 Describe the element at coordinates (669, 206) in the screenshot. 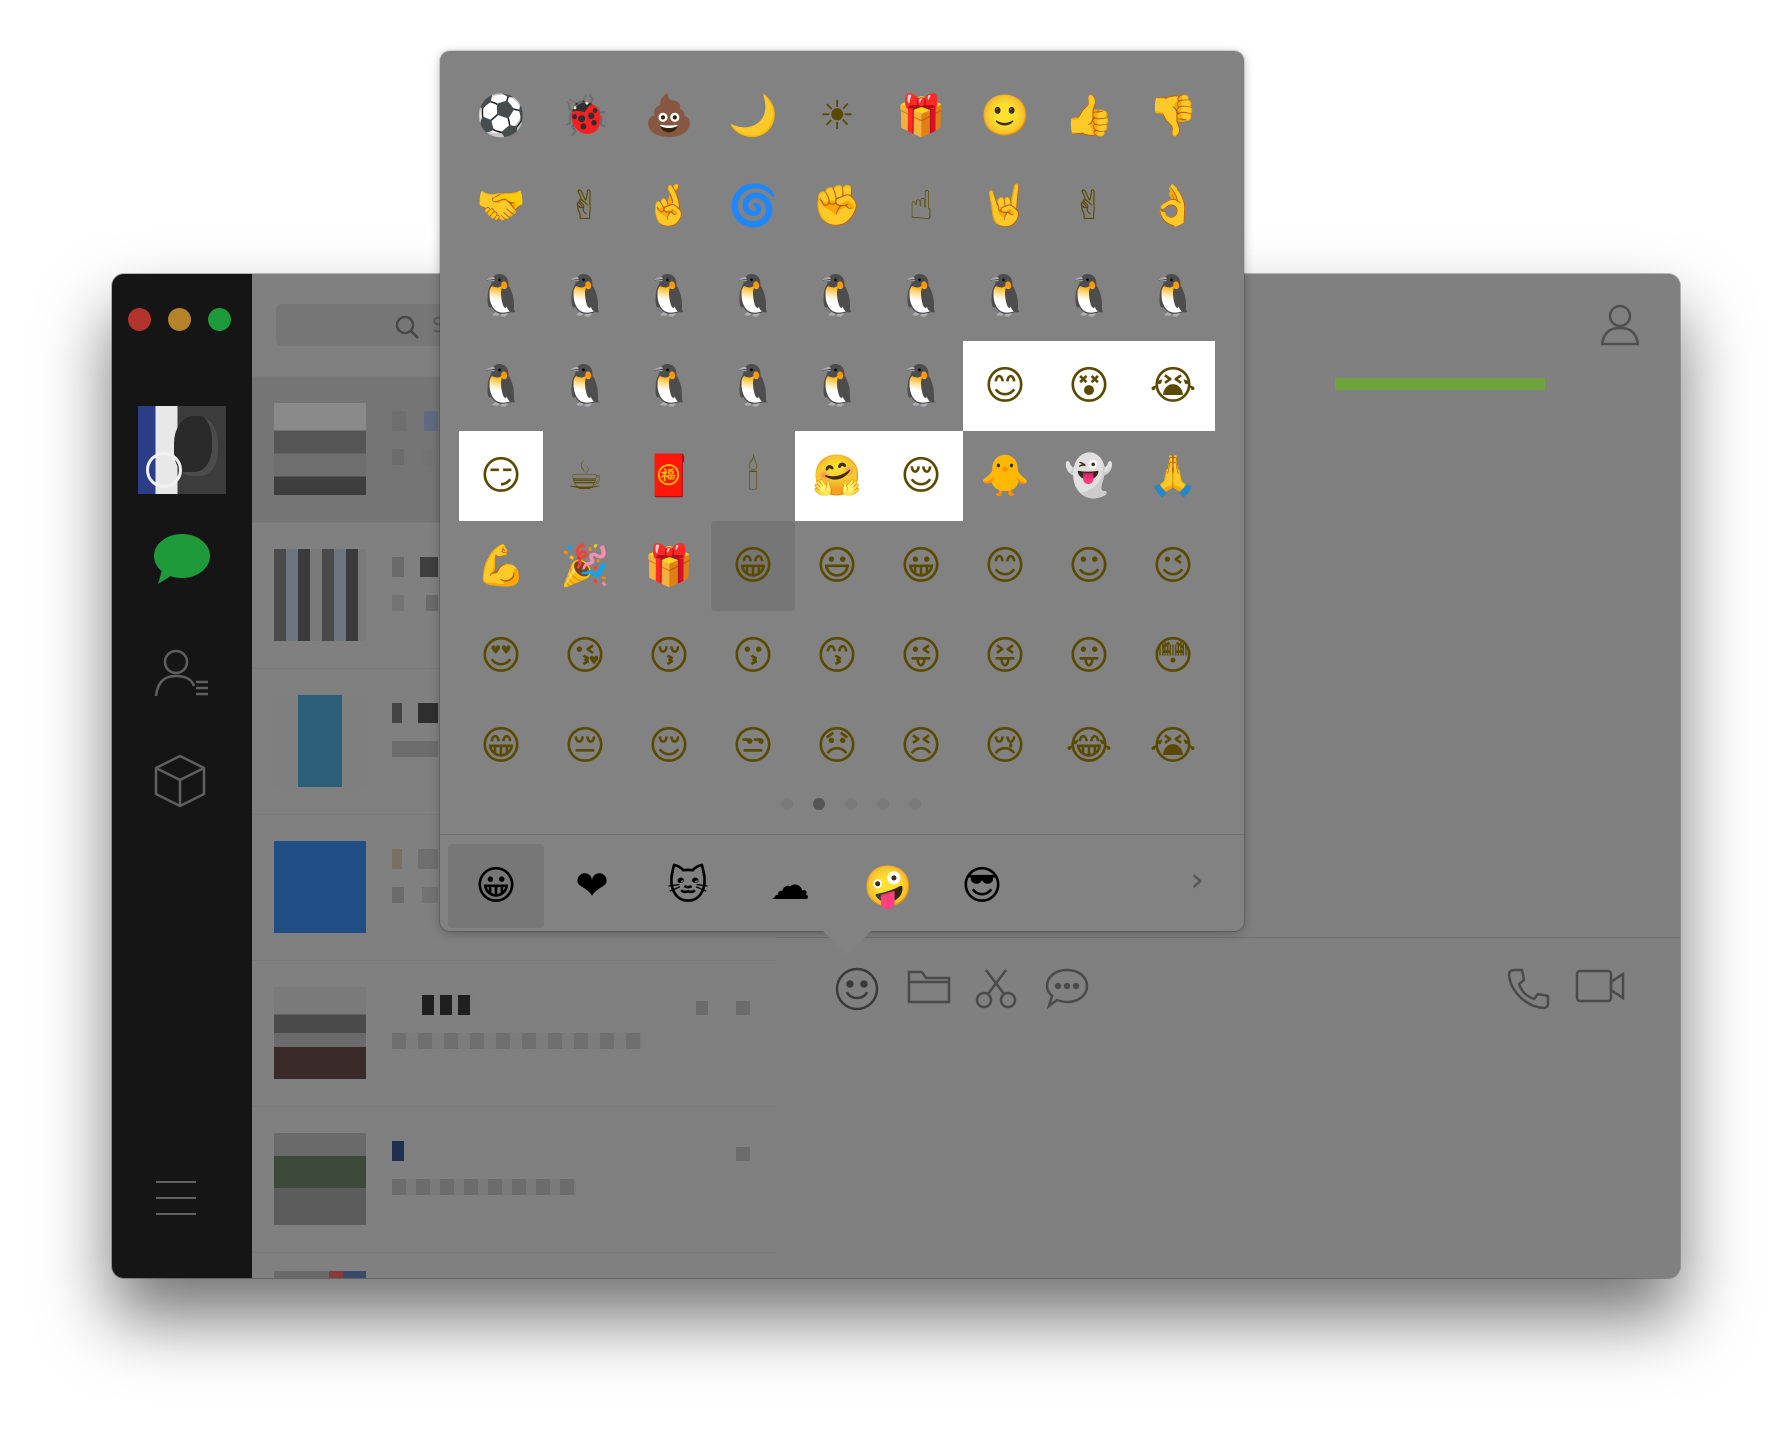

I see `emoji-cell: 🤞` at that location.